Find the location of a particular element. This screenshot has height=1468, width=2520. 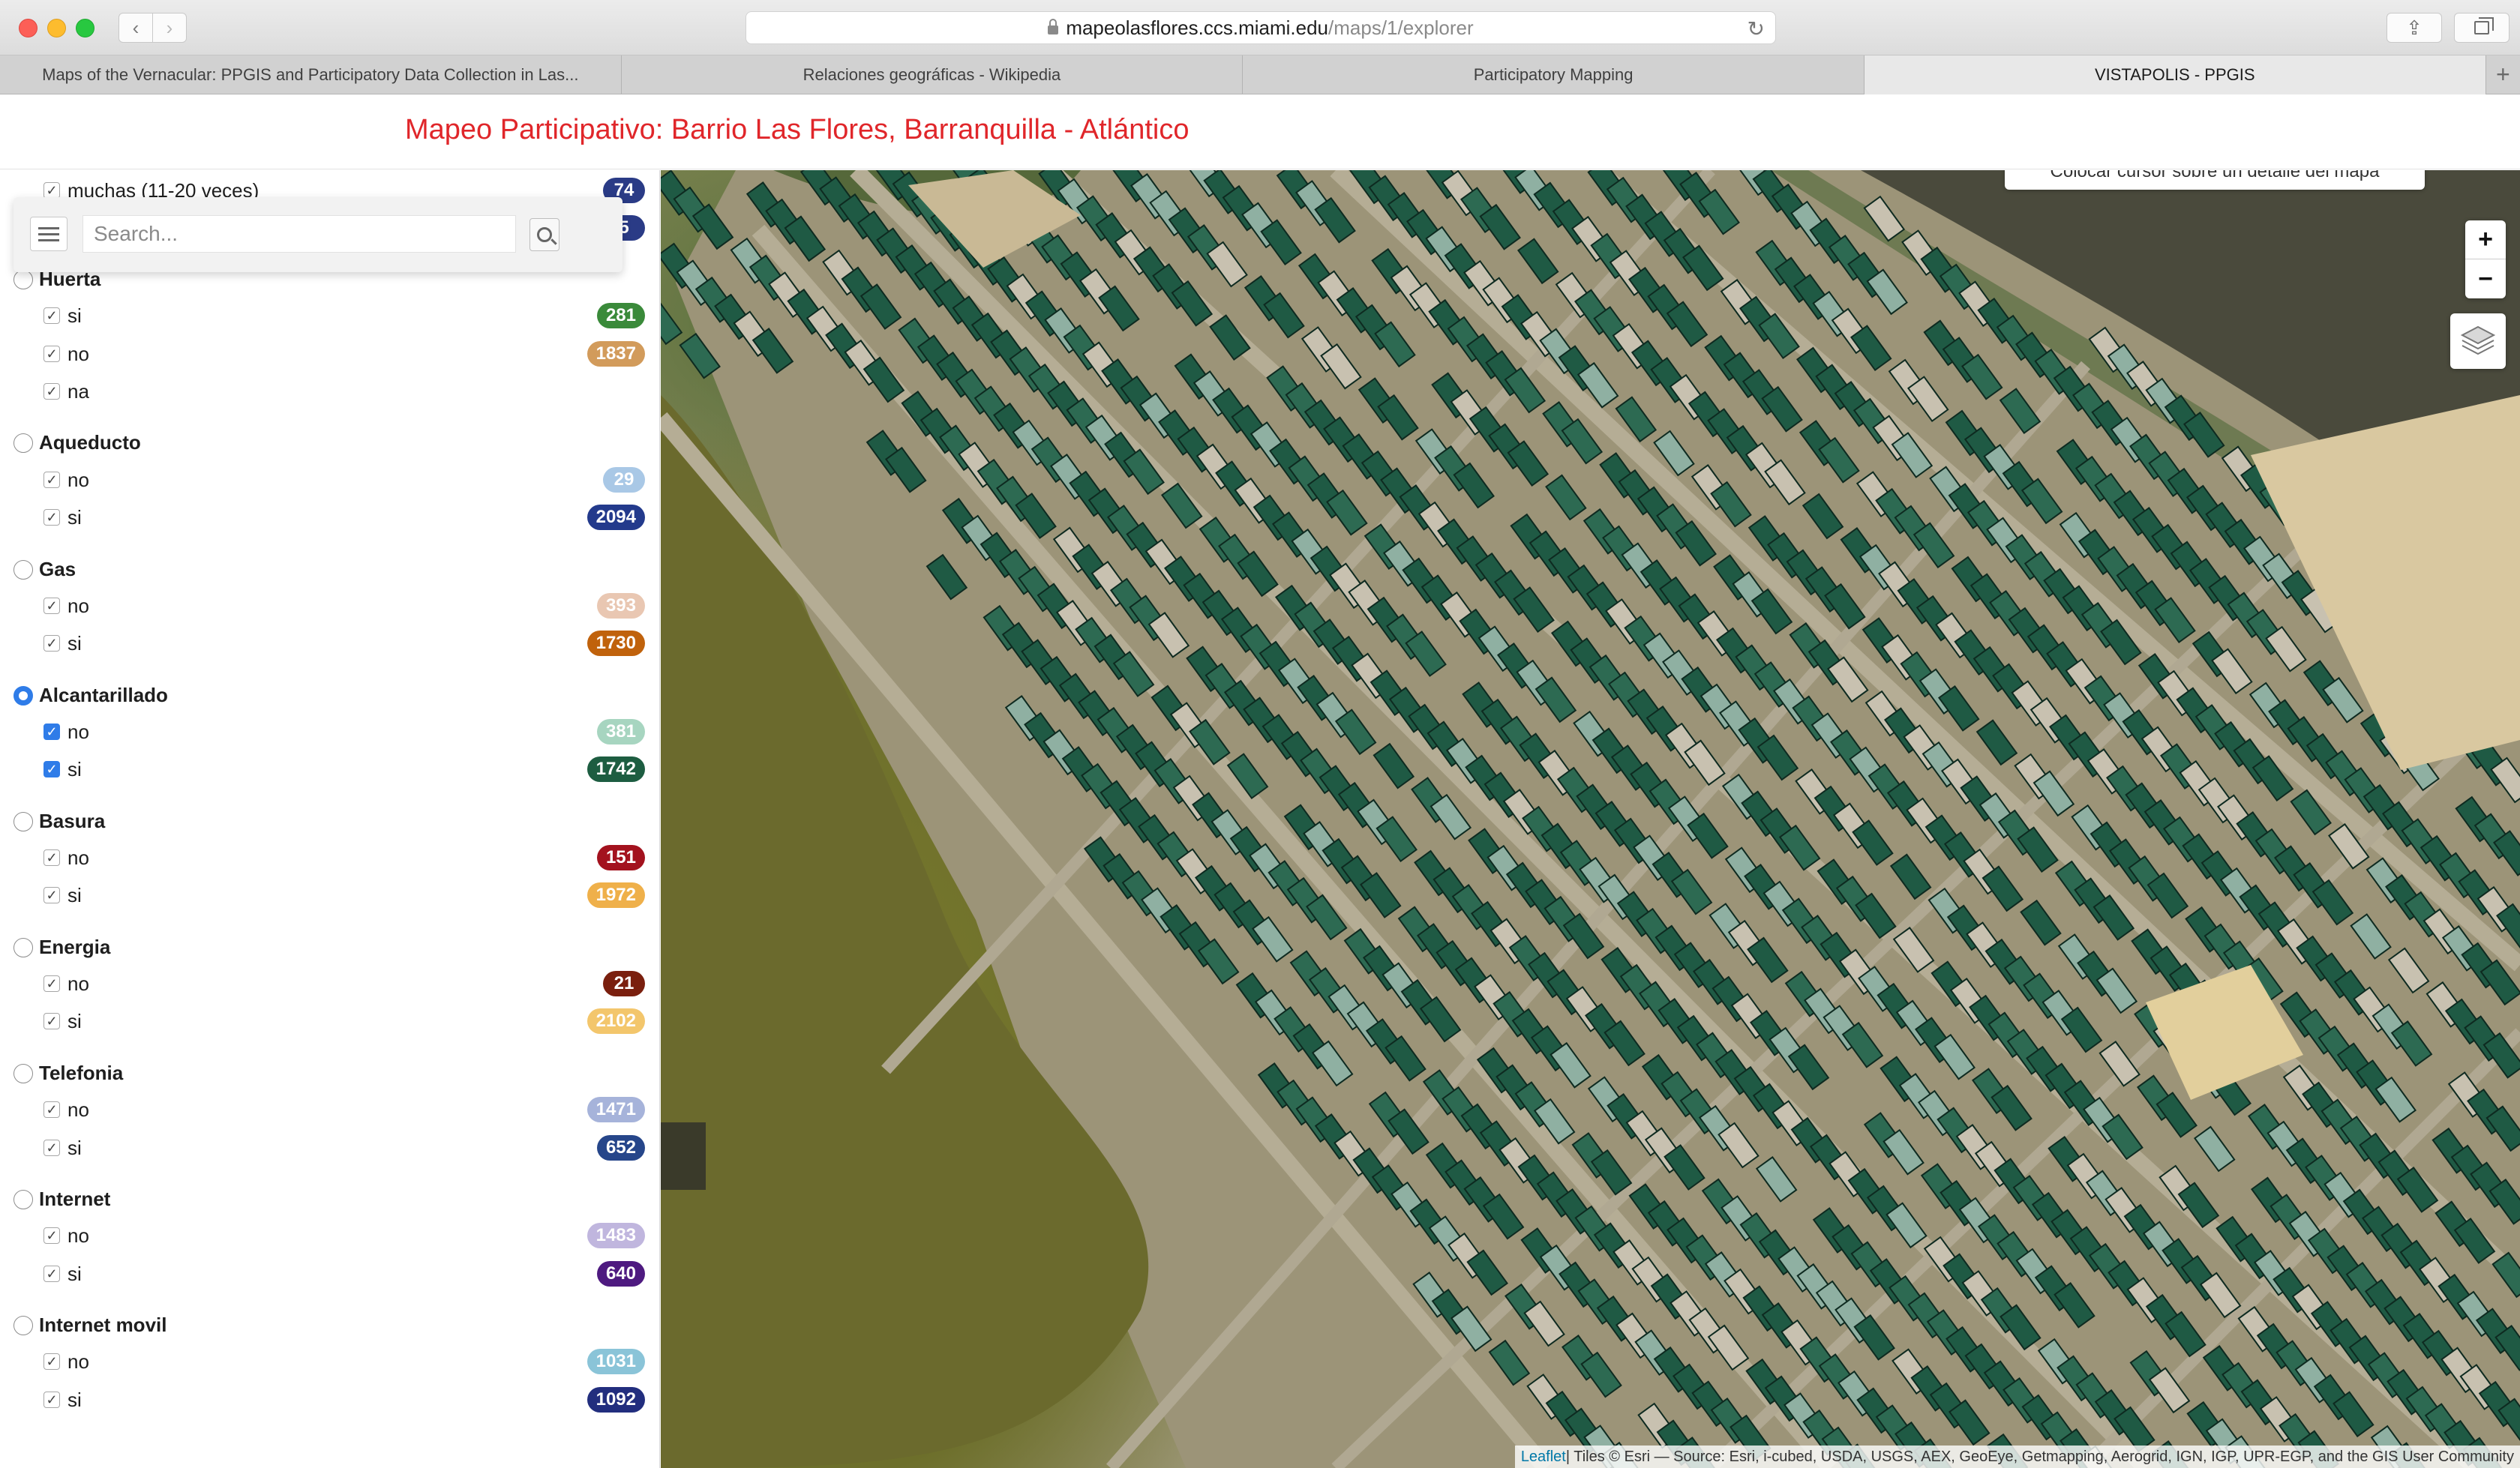

category-row-basura: Basura is located at coordinates (329, 820).